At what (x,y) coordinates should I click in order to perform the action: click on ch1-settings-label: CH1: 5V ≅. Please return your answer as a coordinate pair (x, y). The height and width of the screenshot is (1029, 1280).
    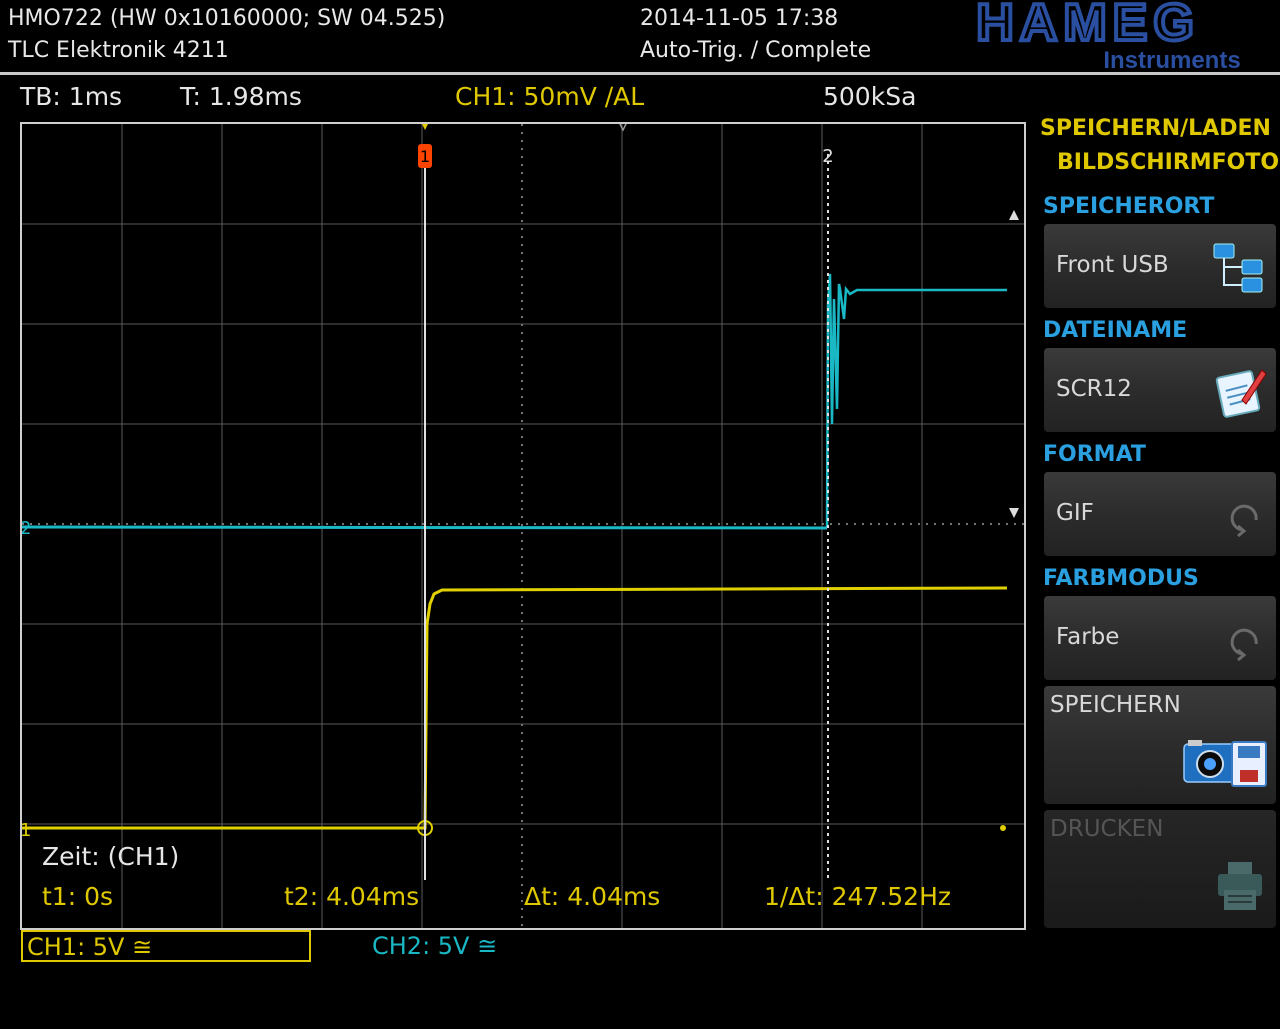
    Looking at the image, I should click on (90, 947).